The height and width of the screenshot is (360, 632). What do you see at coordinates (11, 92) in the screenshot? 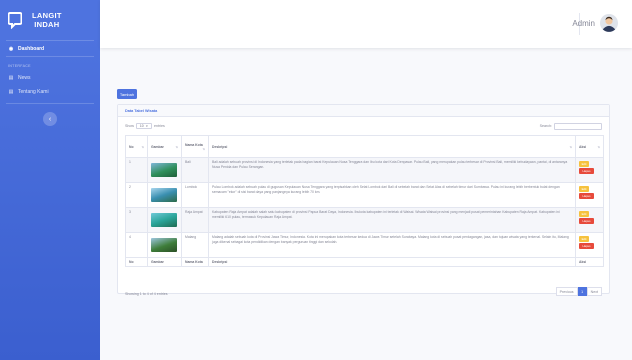
I see `info-icon: ▤` at bounding box center [11, 92].